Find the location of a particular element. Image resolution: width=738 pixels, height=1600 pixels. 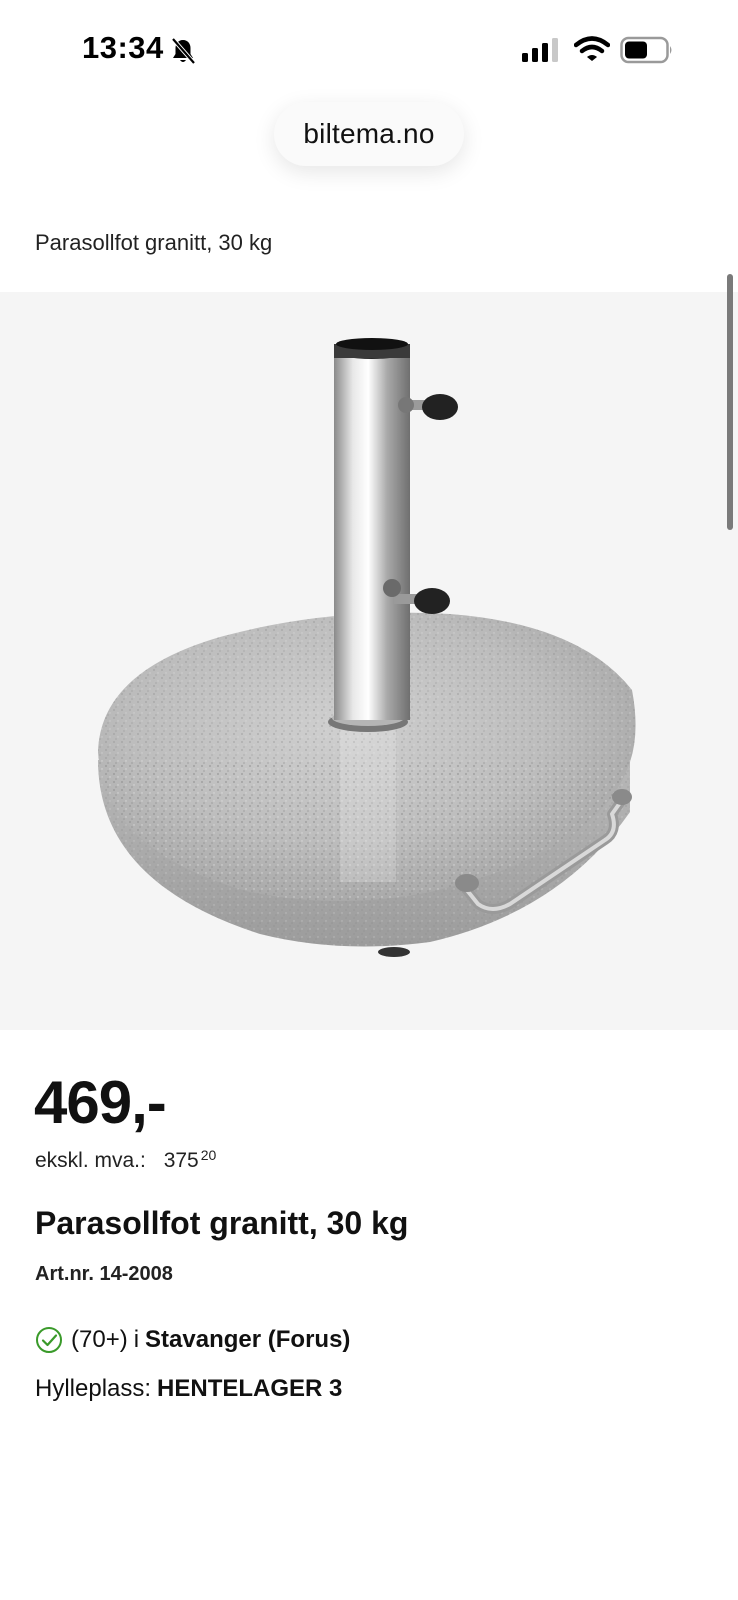

wifi-icon is located at coordinates (592, 48).